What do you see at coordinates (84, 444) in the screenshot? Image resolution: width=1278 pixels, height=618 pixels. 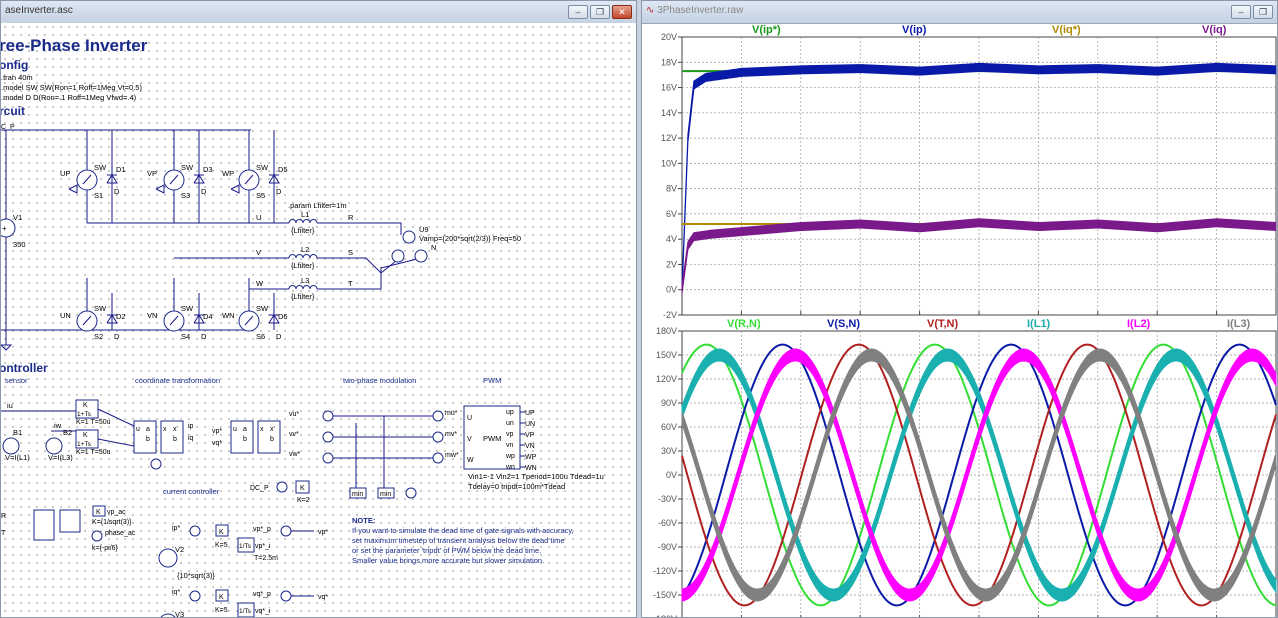 I see `filter-tf: 1+Ts` at bounding box center [84, 444].